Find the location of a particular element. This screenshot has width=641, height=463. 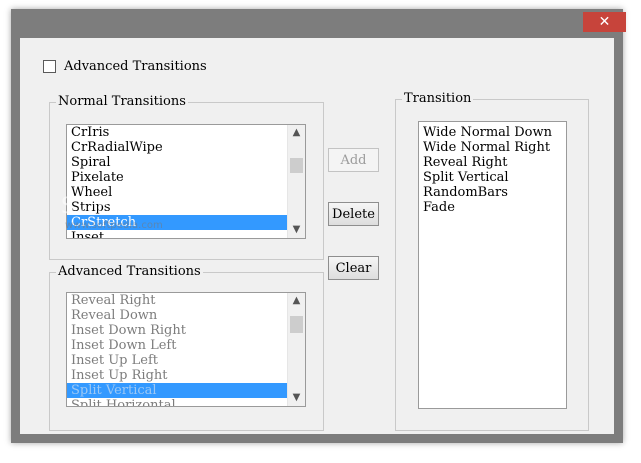

advanced-transition-item: Reveal Down is located at coordinates (177, 315).